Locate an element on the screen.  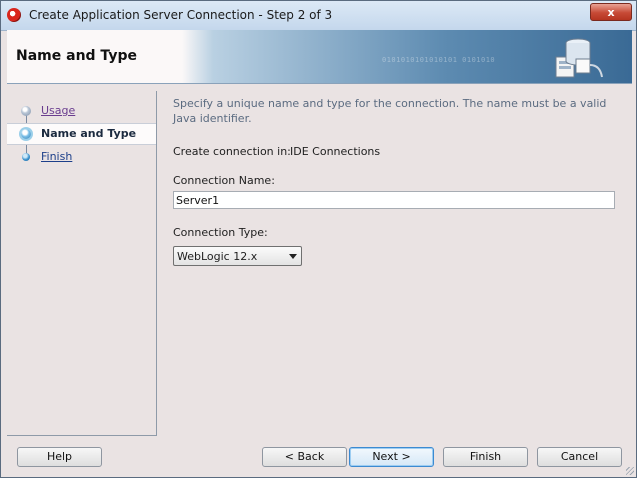
create-in-value: IDE Connections is located at coordinates (335, 151).